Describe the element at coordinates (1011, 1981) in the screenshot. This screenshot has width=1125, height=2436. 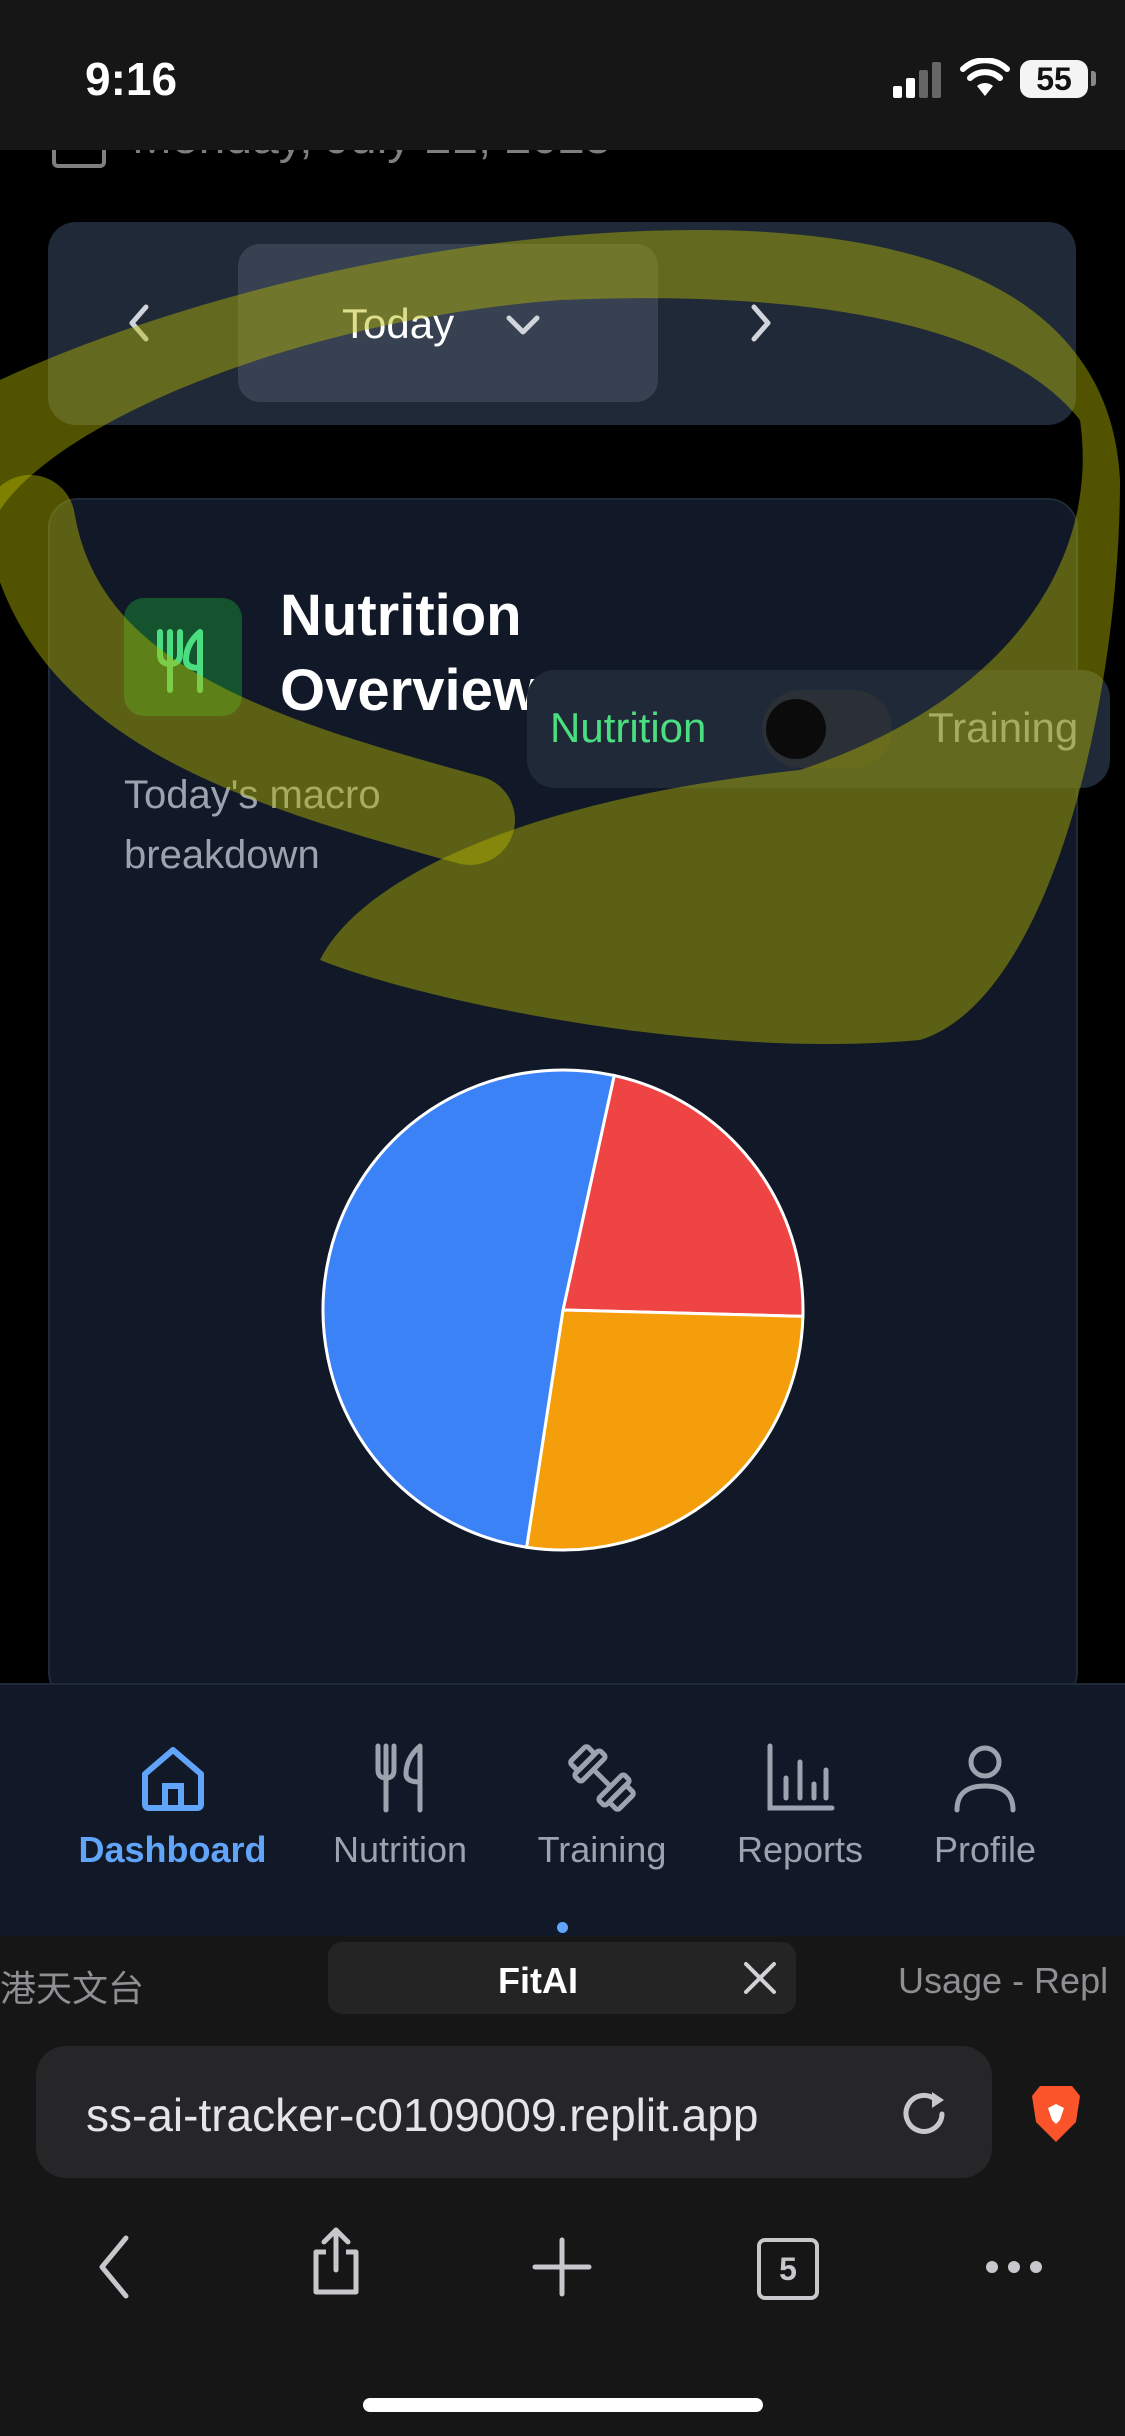
I see `browser-tab-right: Usage - Repl` at that location.